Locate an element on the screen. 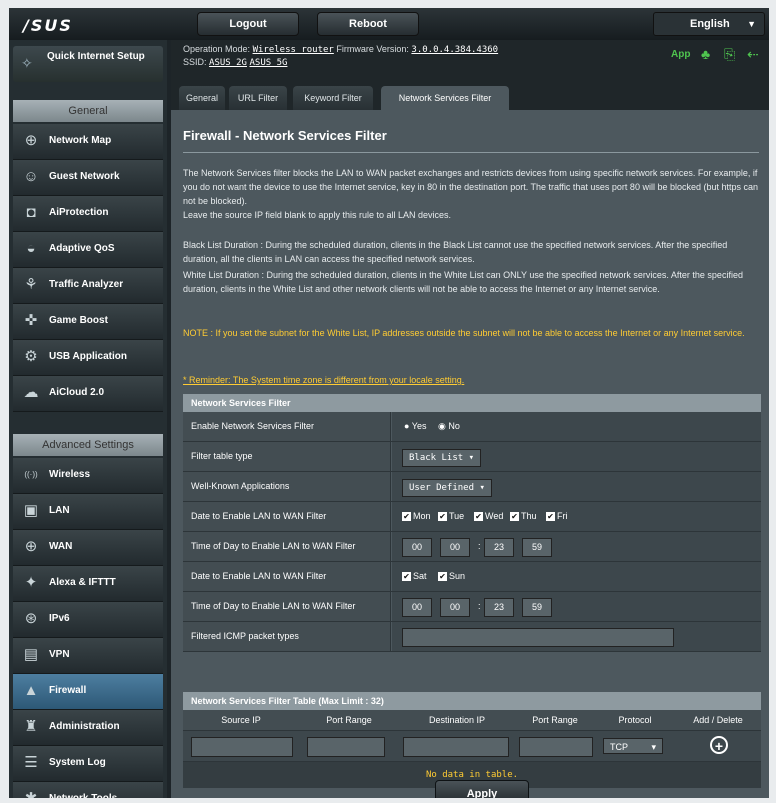 This screenshot has height=803, width=776. apply-button: Apply is located at coordinates (482, 789).